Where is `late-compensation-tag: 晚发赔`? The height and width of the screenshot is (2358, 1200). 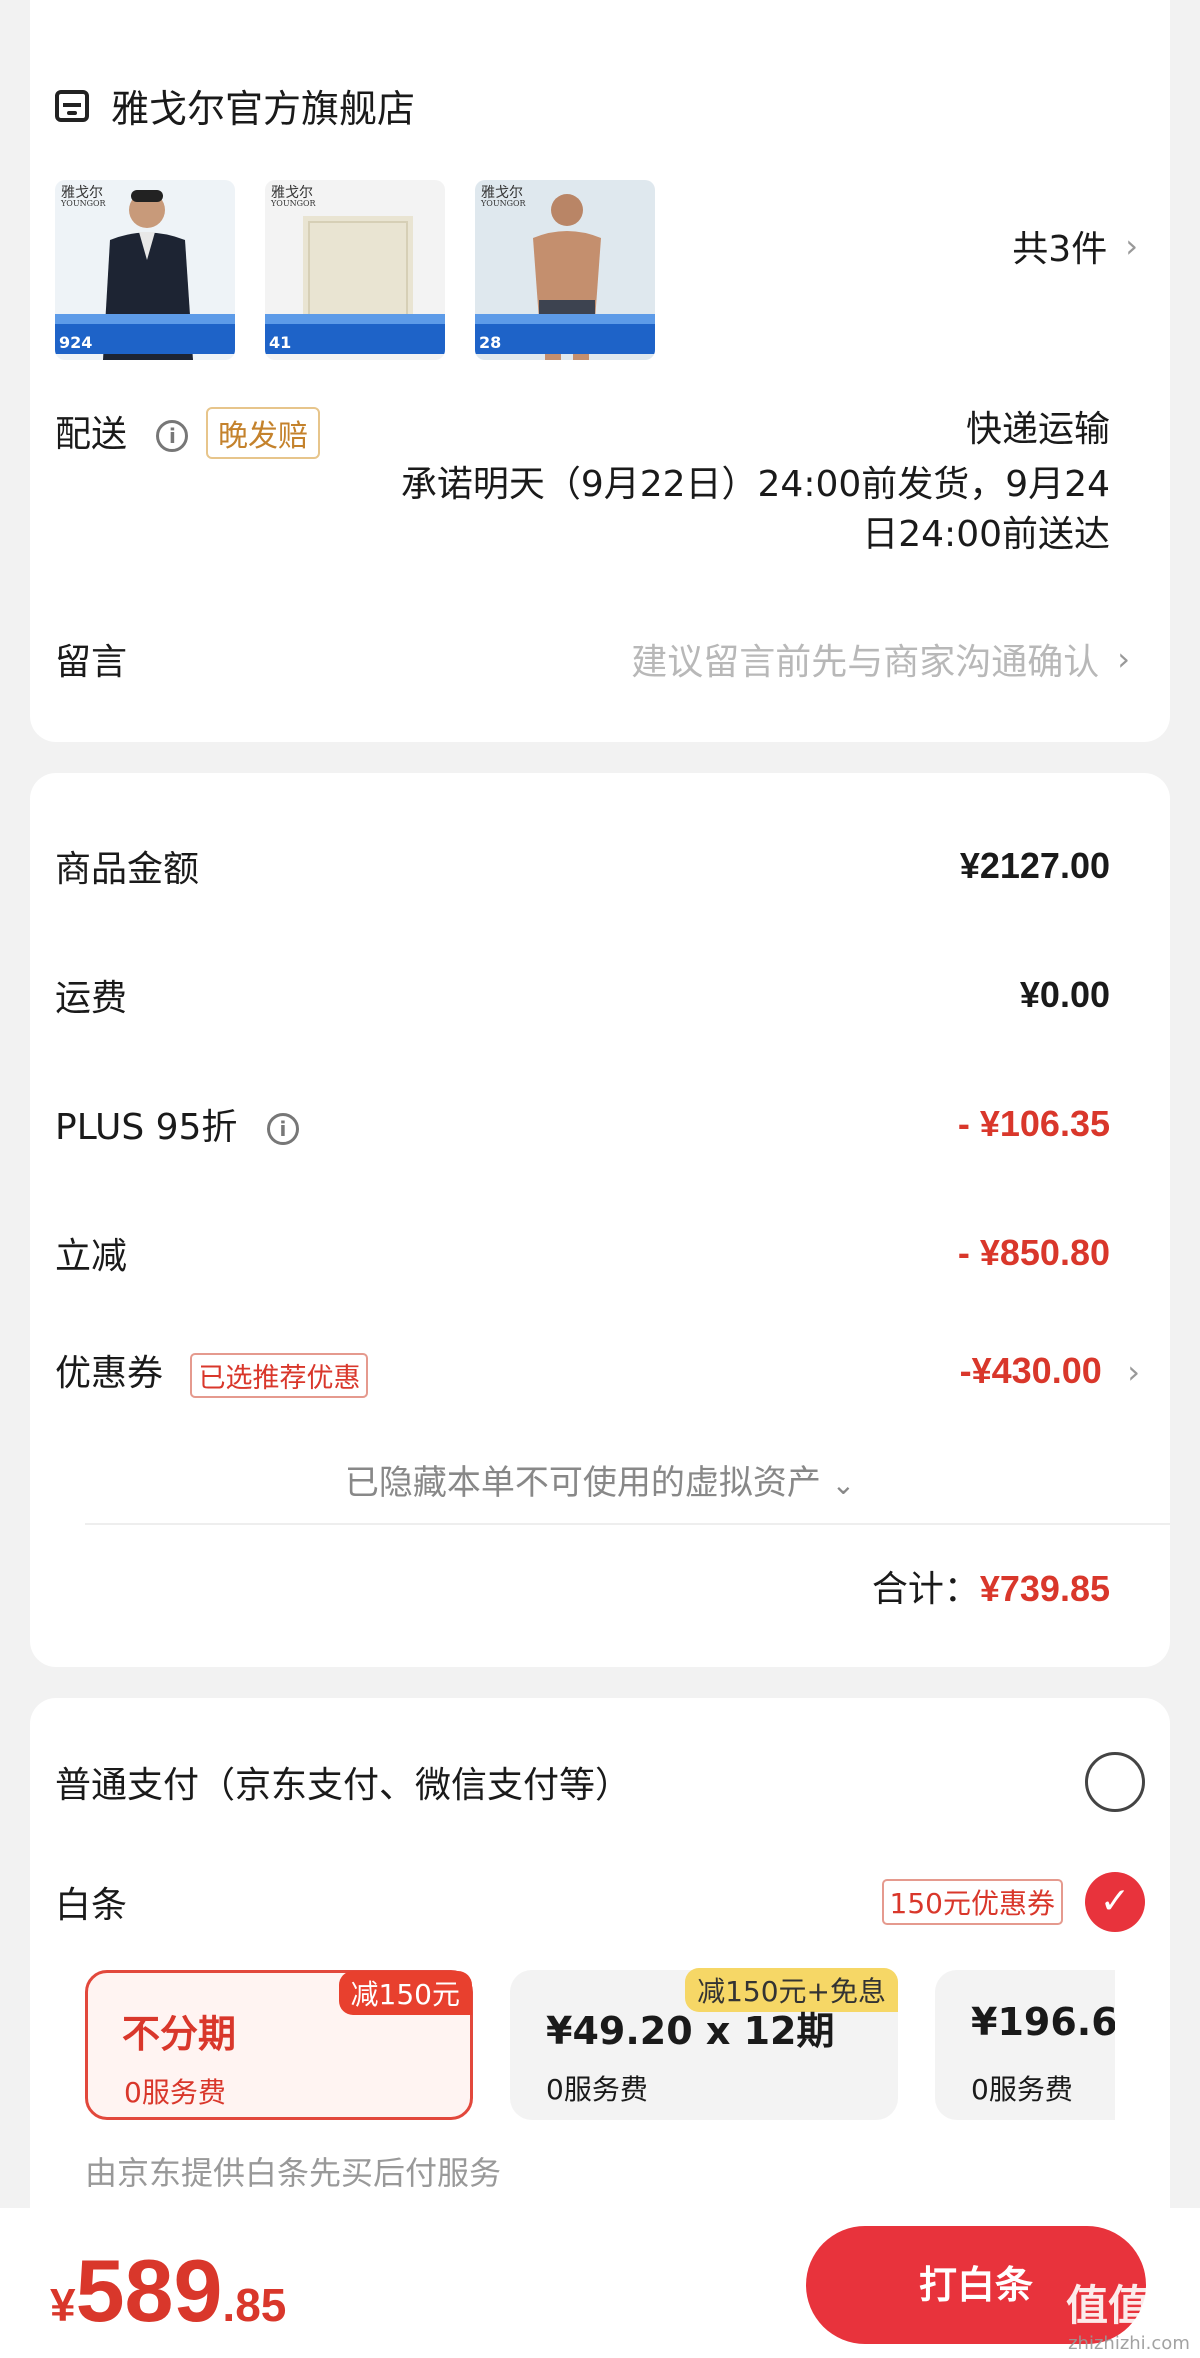 late-compensation-tag: 晚发赔 is located at coordinates (263, 433).